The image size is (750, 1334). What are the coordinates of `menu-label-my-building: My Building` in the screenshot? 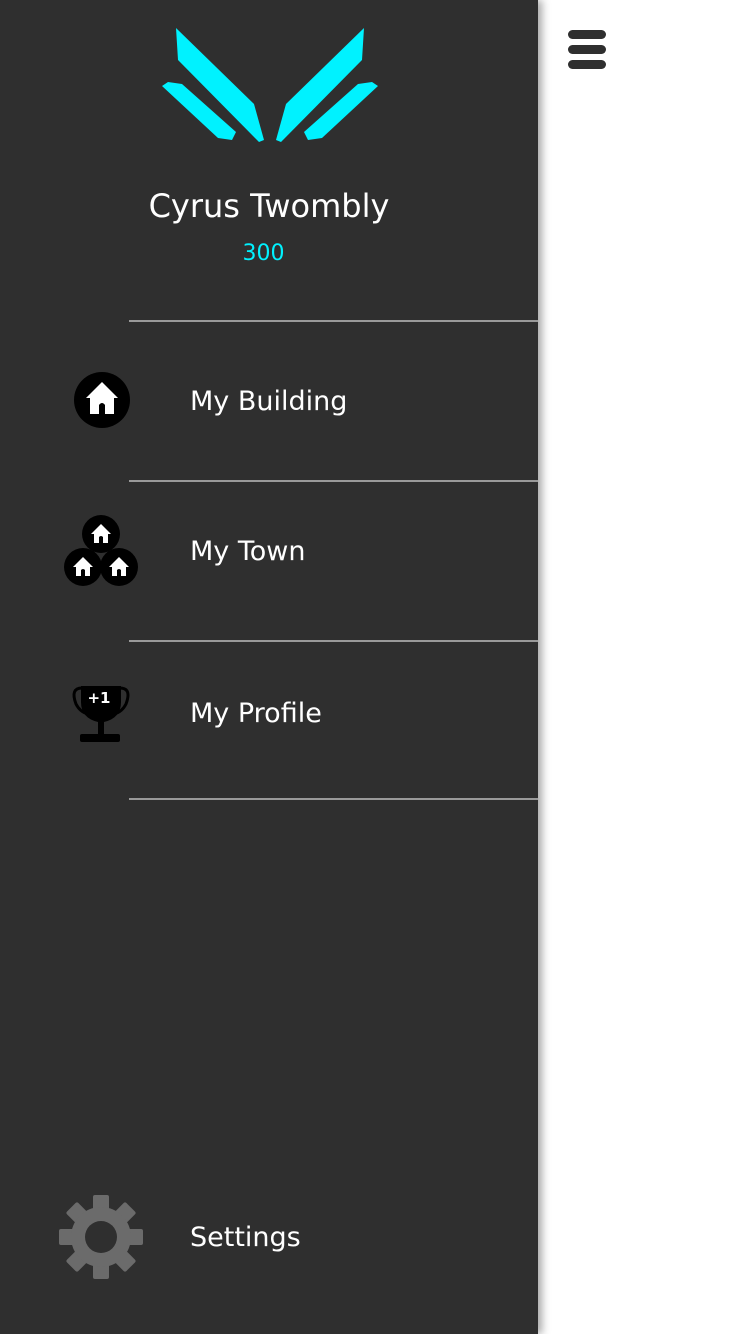 It's located at (269, 401).